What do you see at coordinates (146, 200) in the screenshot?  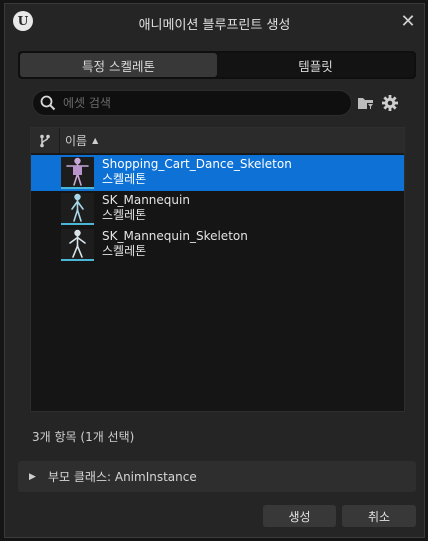 I see `item-name: SK_Mannequin` at bounding box center [146, 200].